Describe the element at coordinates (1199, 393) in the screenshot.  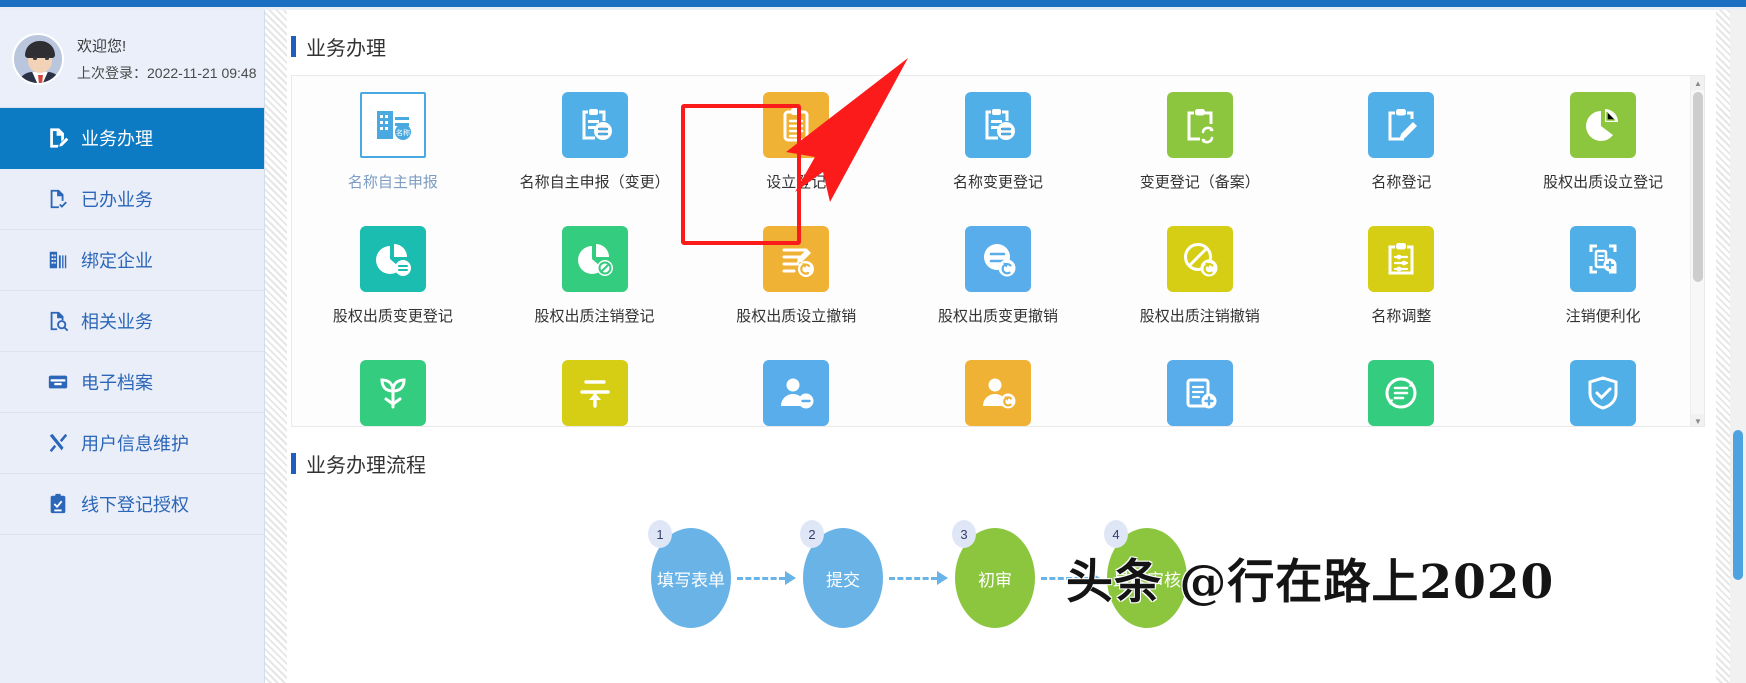
I see `doc-plus-icon` at that location.